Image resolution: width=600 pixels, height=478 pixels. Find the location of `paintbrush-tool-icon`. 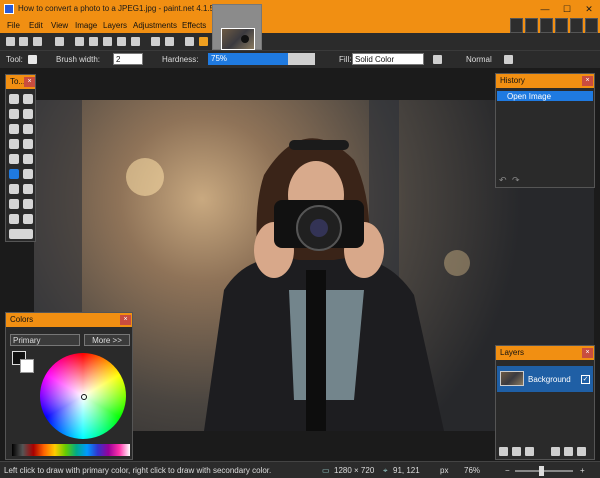

paintbrush-tool-icon is located at coordinates (14, 174).